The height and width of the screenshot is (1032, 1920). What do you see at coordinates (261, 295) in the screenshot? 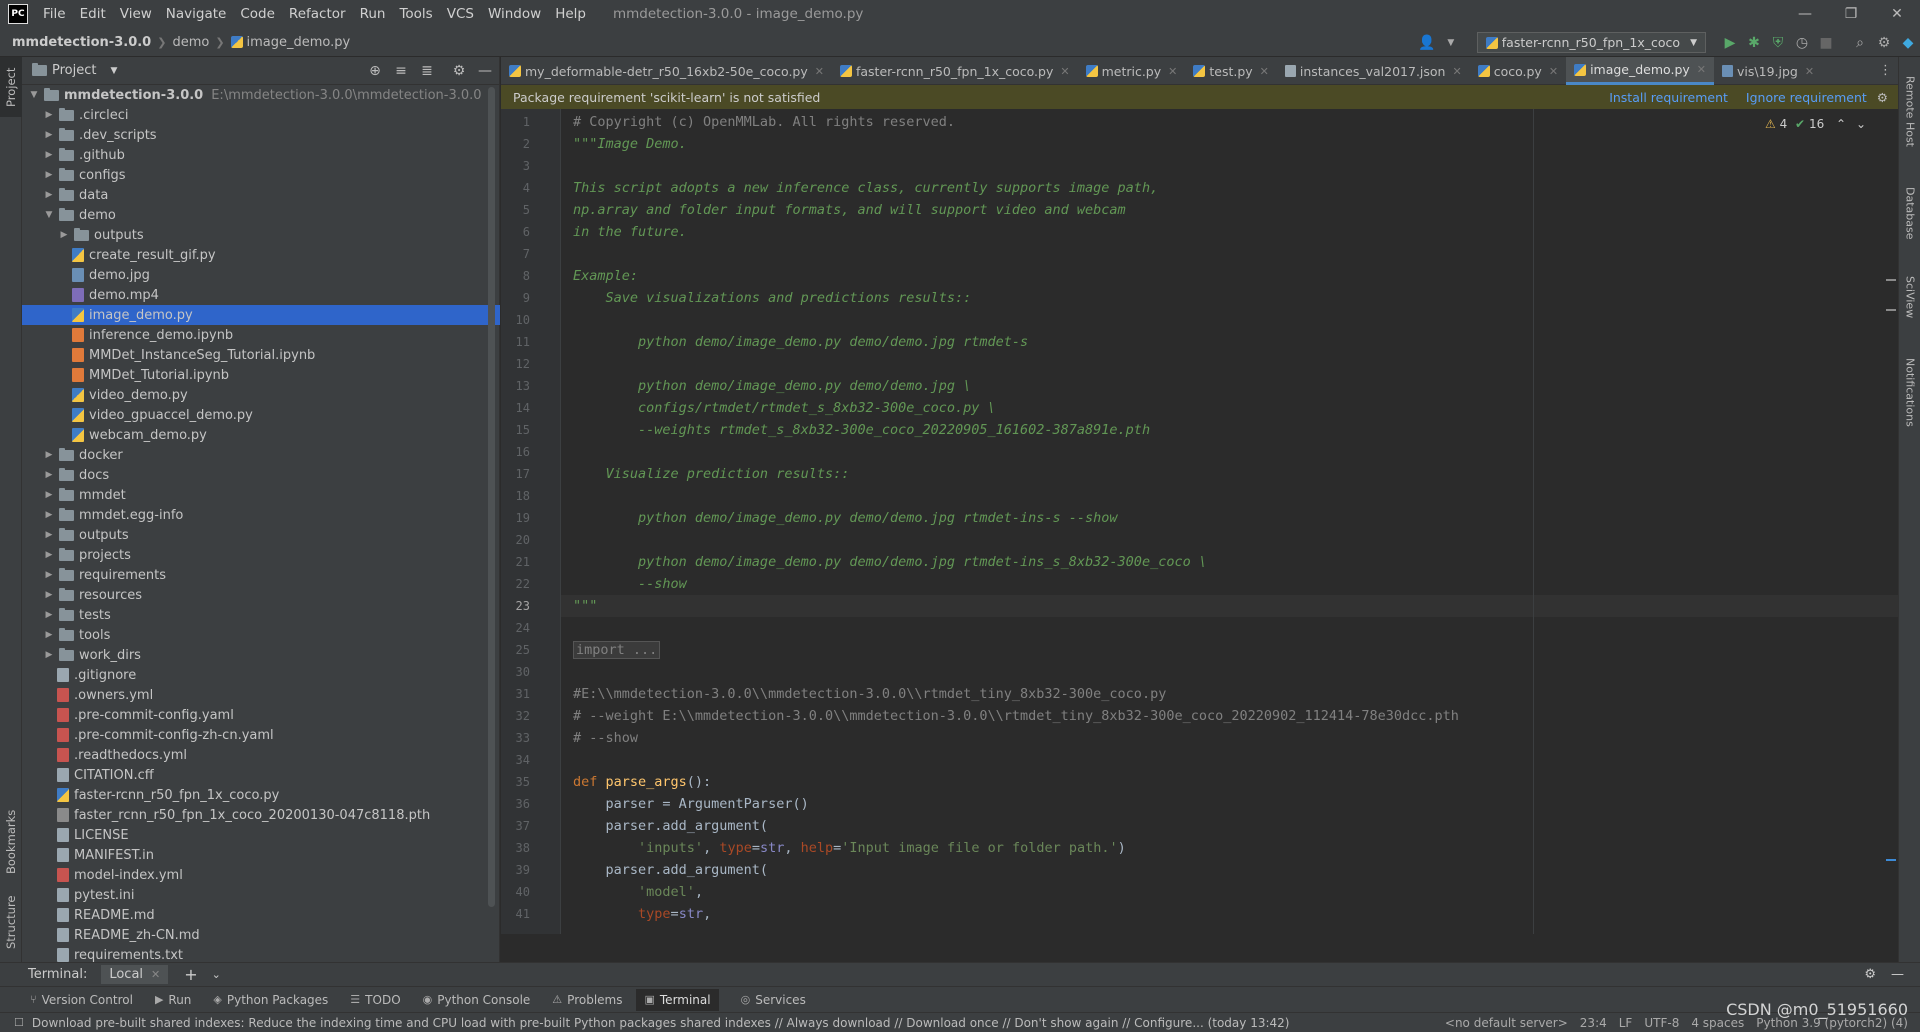
I see `tree-file-row: demo.mp4` at bounding box center [261, 295].